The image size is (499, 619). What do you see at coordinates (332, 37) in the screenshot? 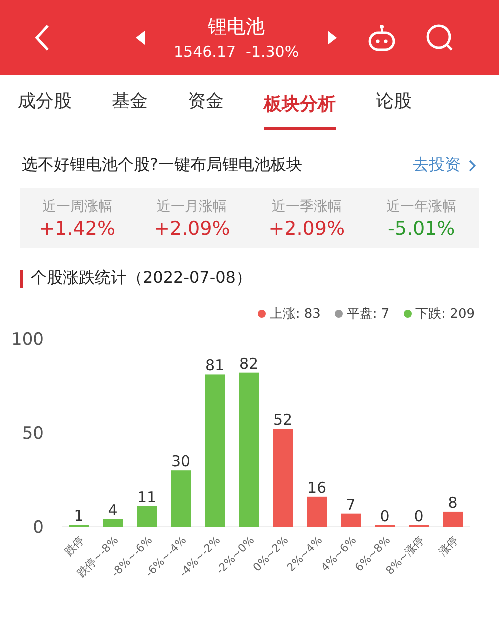
I see `next-icon` at bounding box center [332, 37].